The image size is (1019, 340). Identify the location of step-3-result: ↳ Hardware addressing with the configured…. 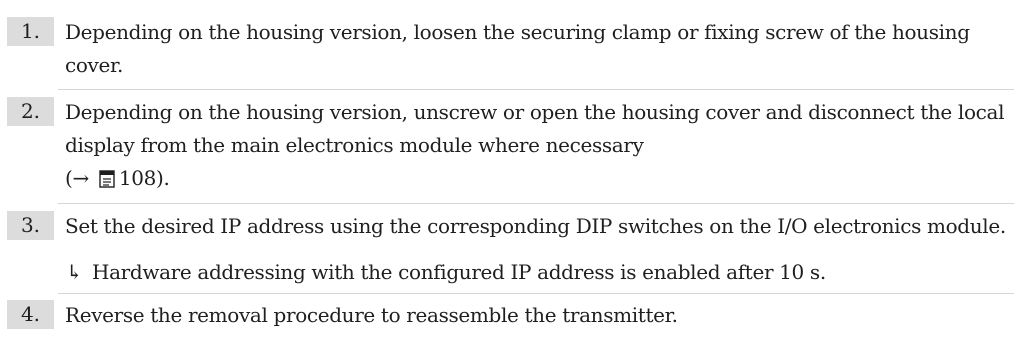
(538, 272).